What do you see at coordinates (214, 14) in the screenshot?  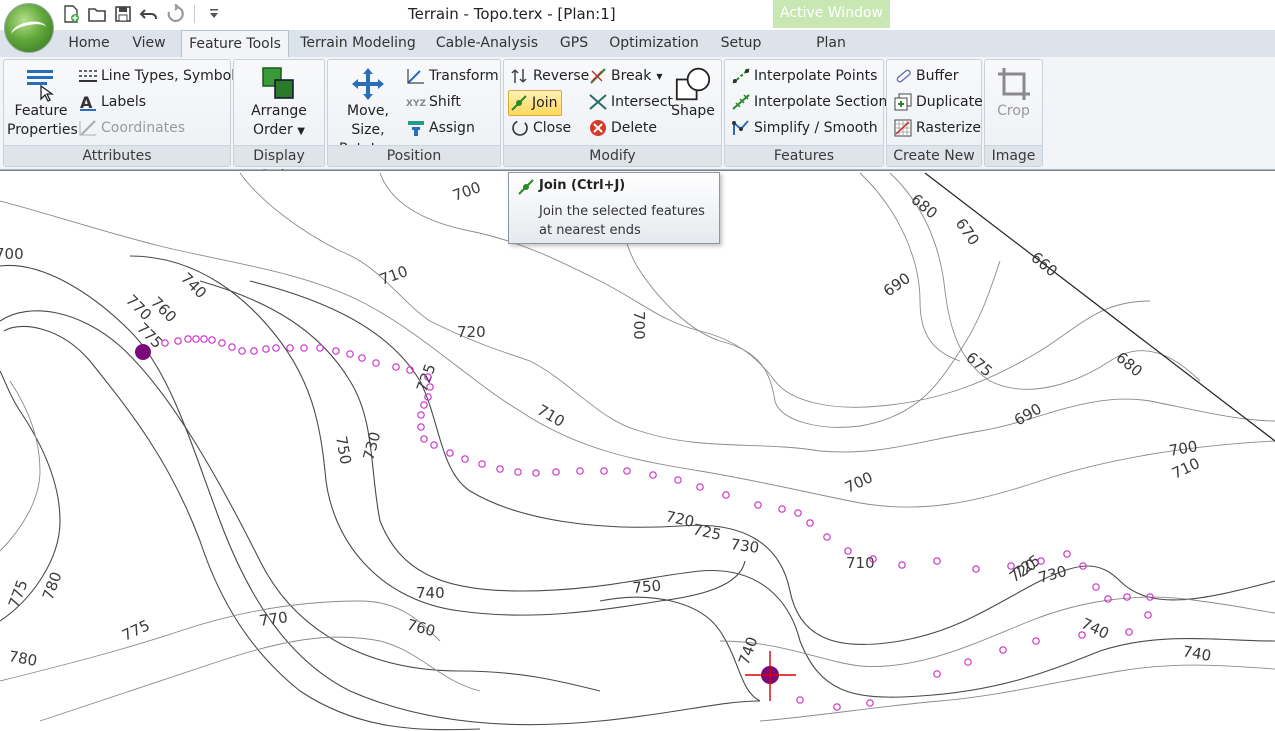 I see `customize-dropdown-icon` at bounding box center [214, 14].